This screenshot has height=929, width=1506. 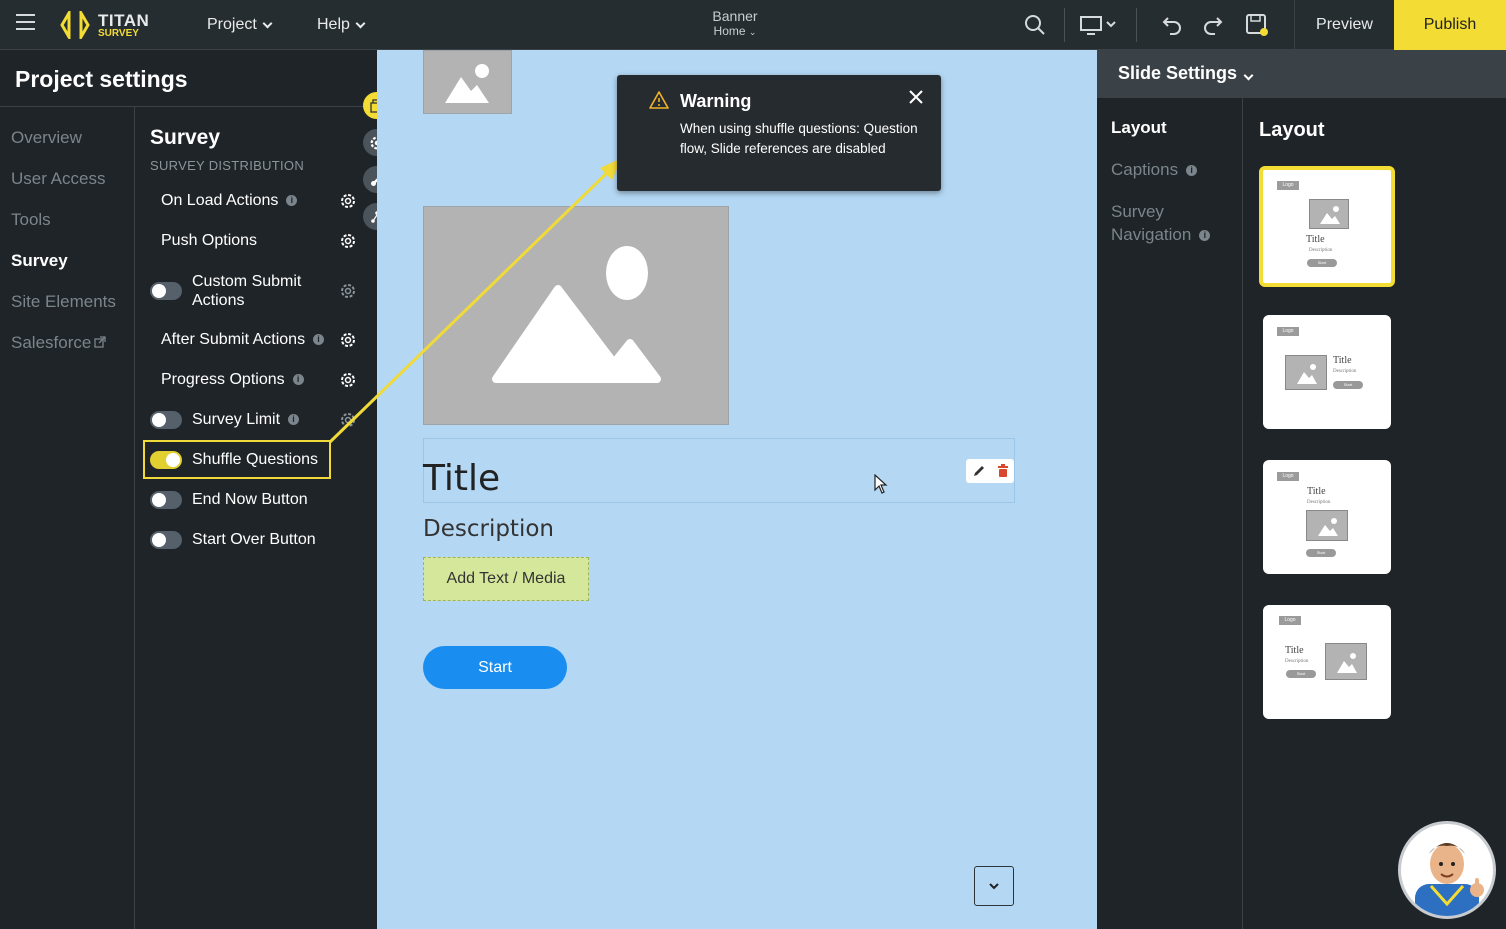 I want to click on save-icon, so click(x=1257, y=25).